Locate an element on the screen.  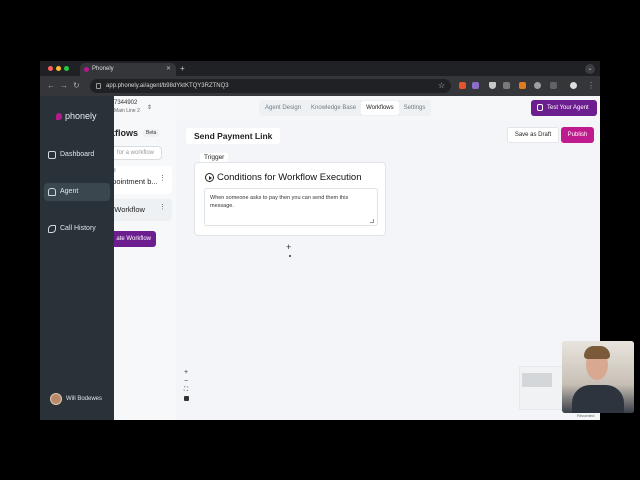
dashboard-icon is located at coordinates (52, 155).